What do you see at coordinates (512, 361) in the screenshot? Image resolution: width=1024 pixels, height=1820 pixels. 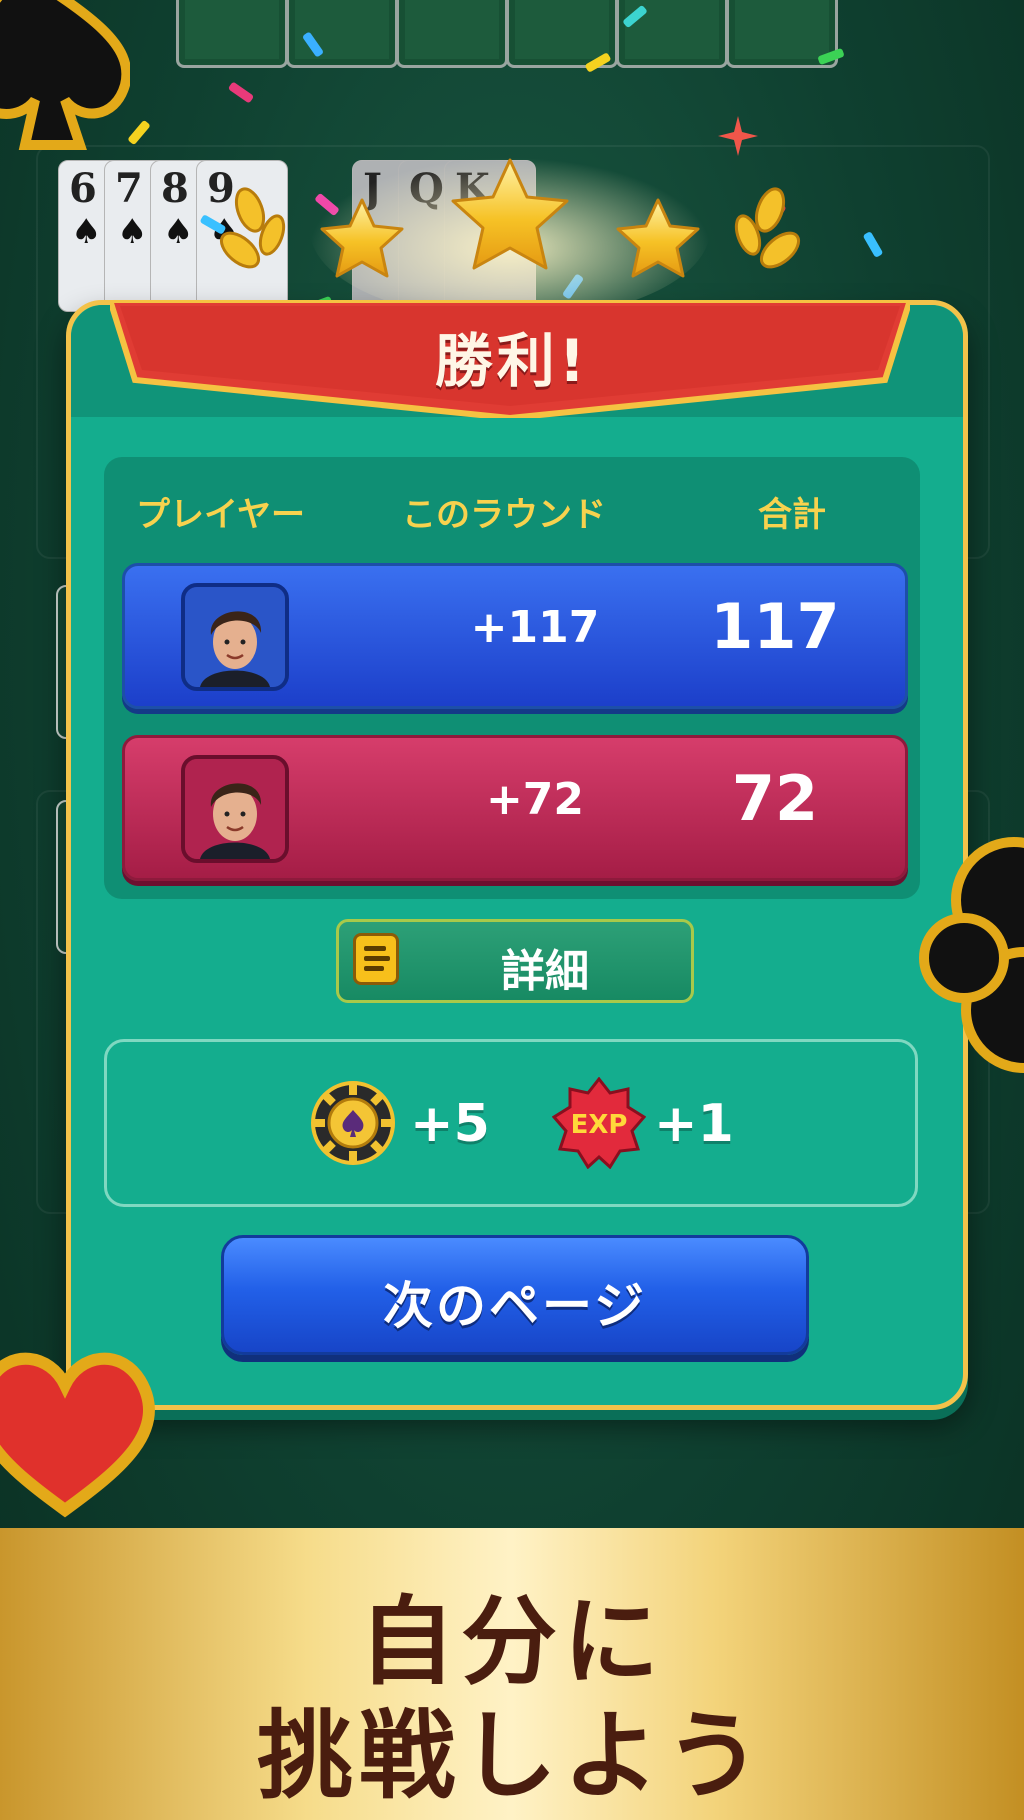 I see `result-title: 勝利!` at bounding box center [512, 361].